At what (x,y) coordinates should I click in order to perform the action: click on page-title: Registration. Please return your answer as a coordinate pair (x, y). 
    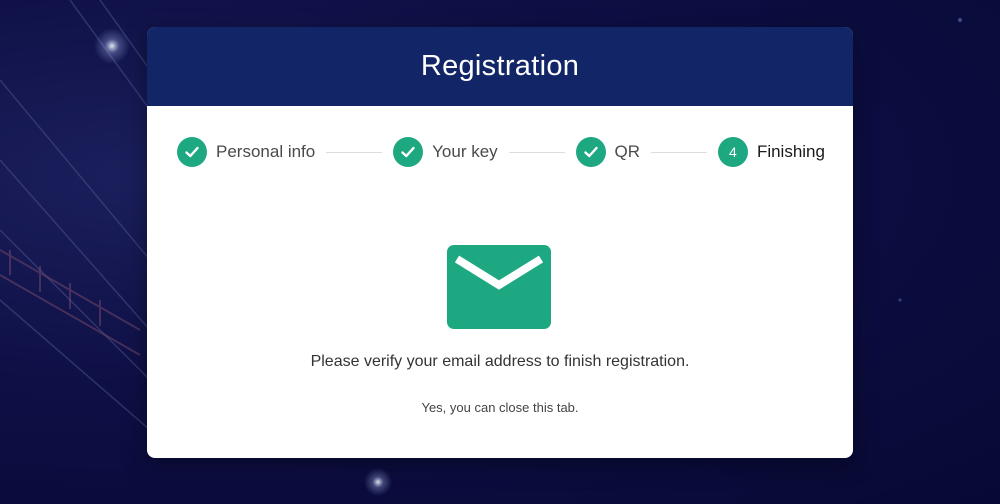
    Looking at the image, I should click on (500, 66).